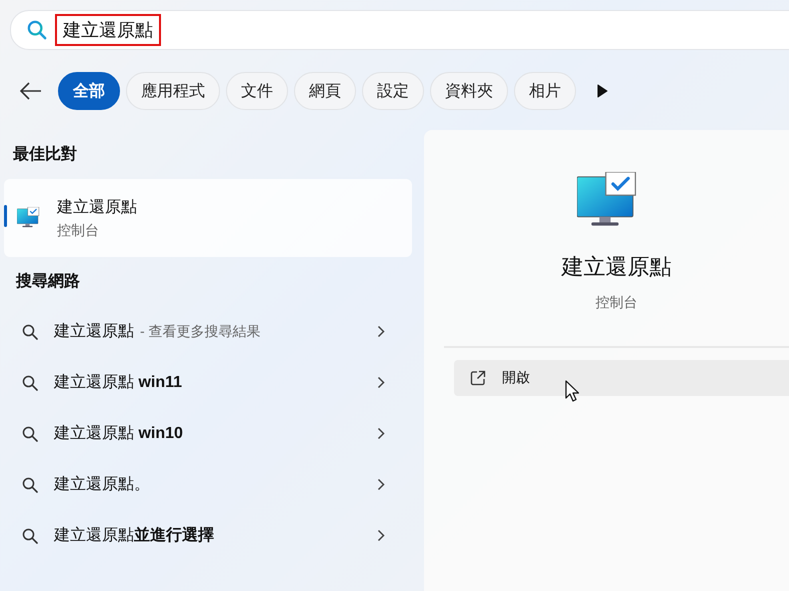  Describe the element at coordinates (78, 231) in the screenshot. I see `result-subtitle: 控制台` at that location.